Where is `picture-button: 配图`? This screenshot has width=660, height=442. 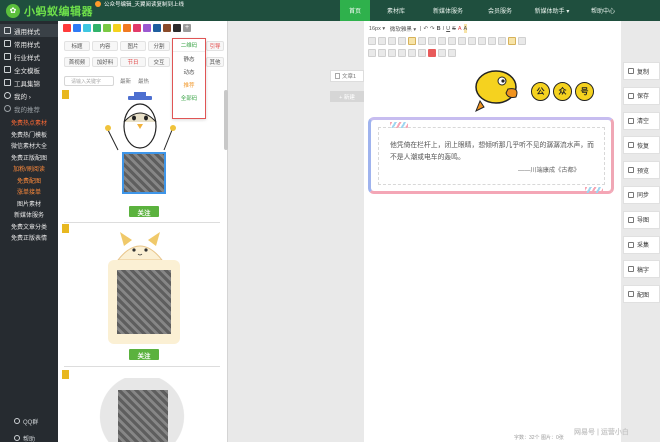
picture-button: 配图 is located at coordinates (641, 294).